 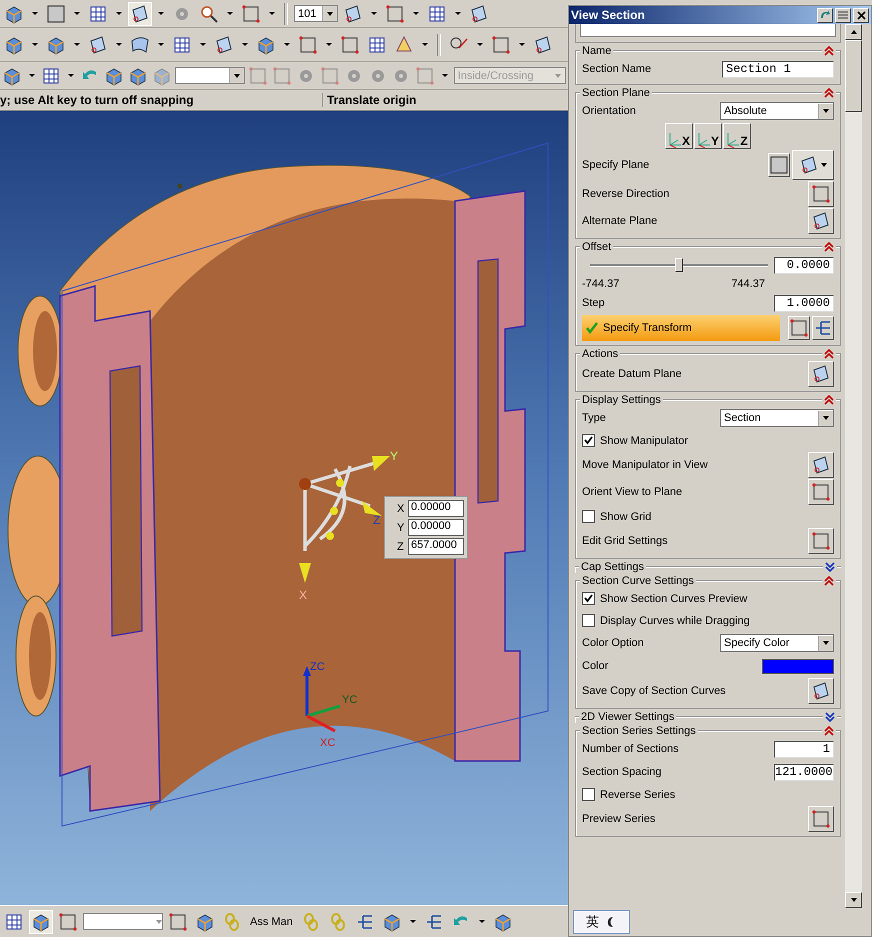 I want to click on plane-selector-button, so click(x=813, y=165).